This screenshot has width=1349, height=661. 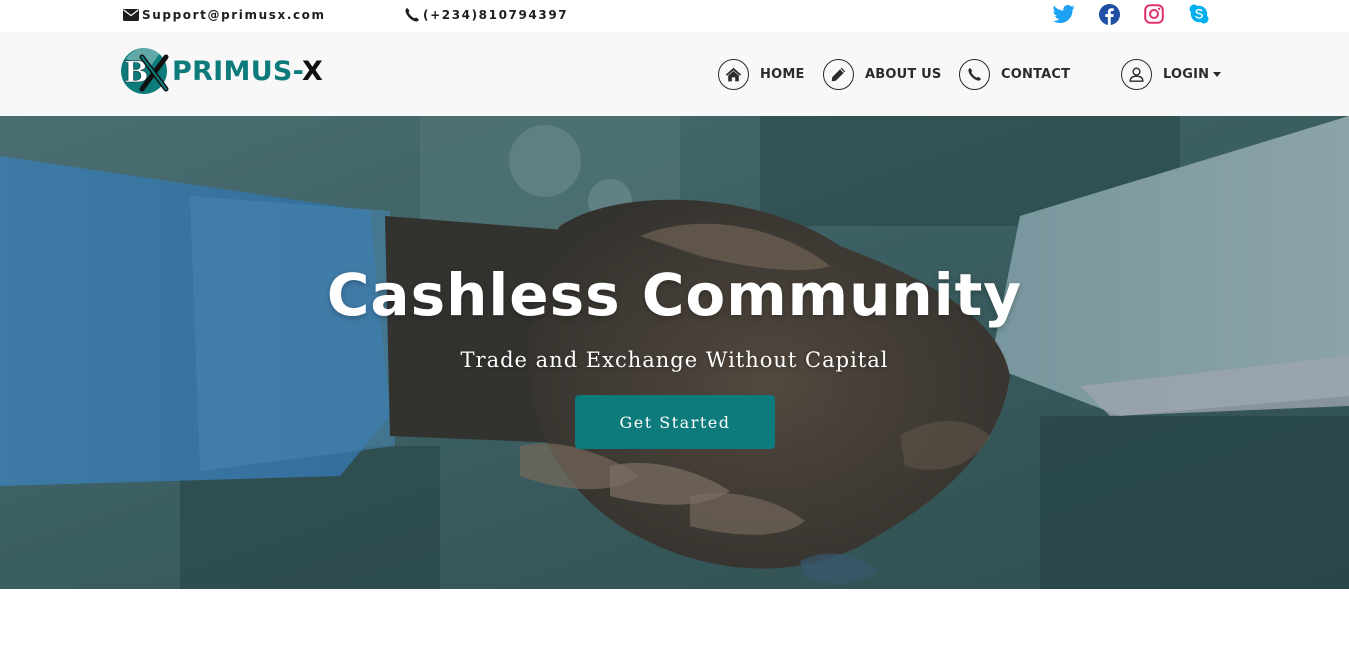 I want to click on nav-about-us: ABOUT US, so click(x=882, y=74).